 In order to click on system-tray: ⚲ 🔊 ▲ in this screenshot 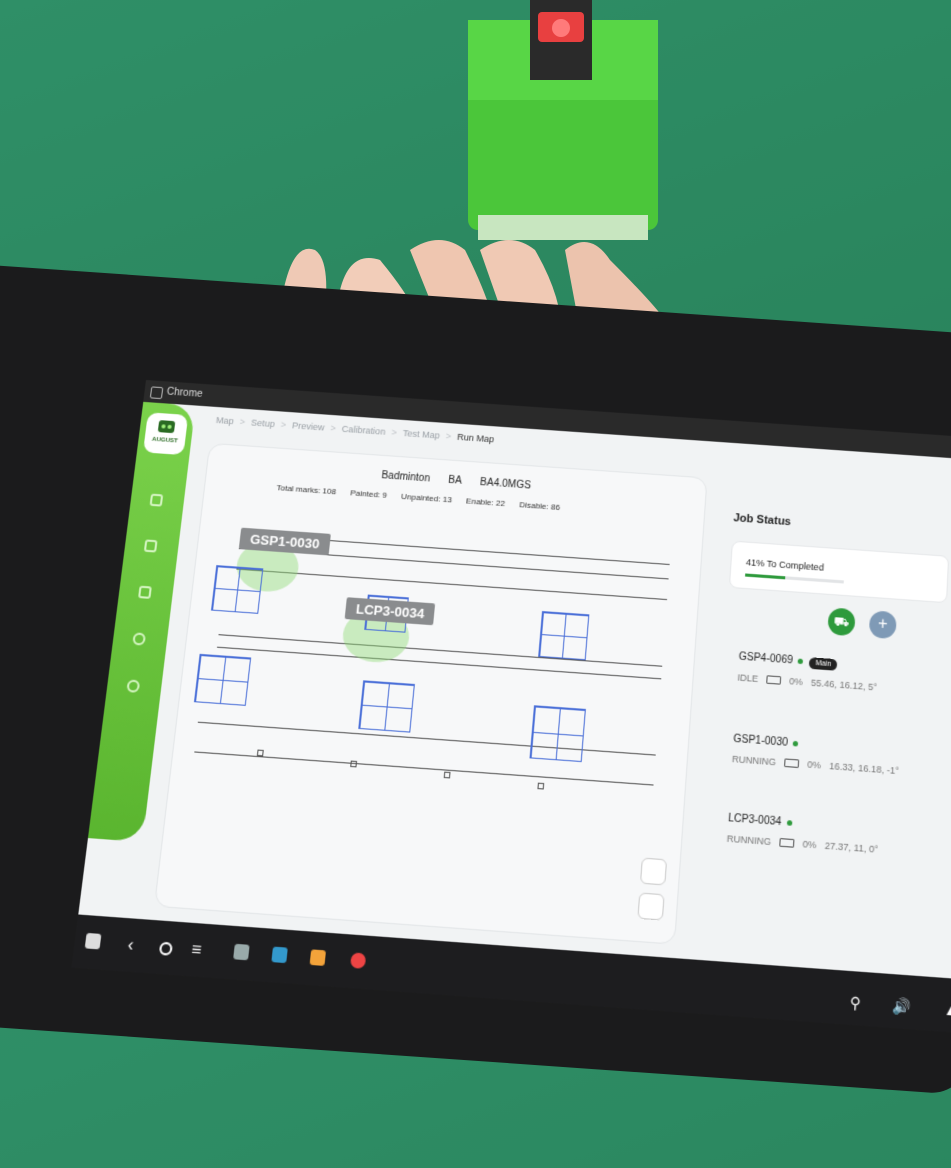, I will do `click(900, 1006)`.